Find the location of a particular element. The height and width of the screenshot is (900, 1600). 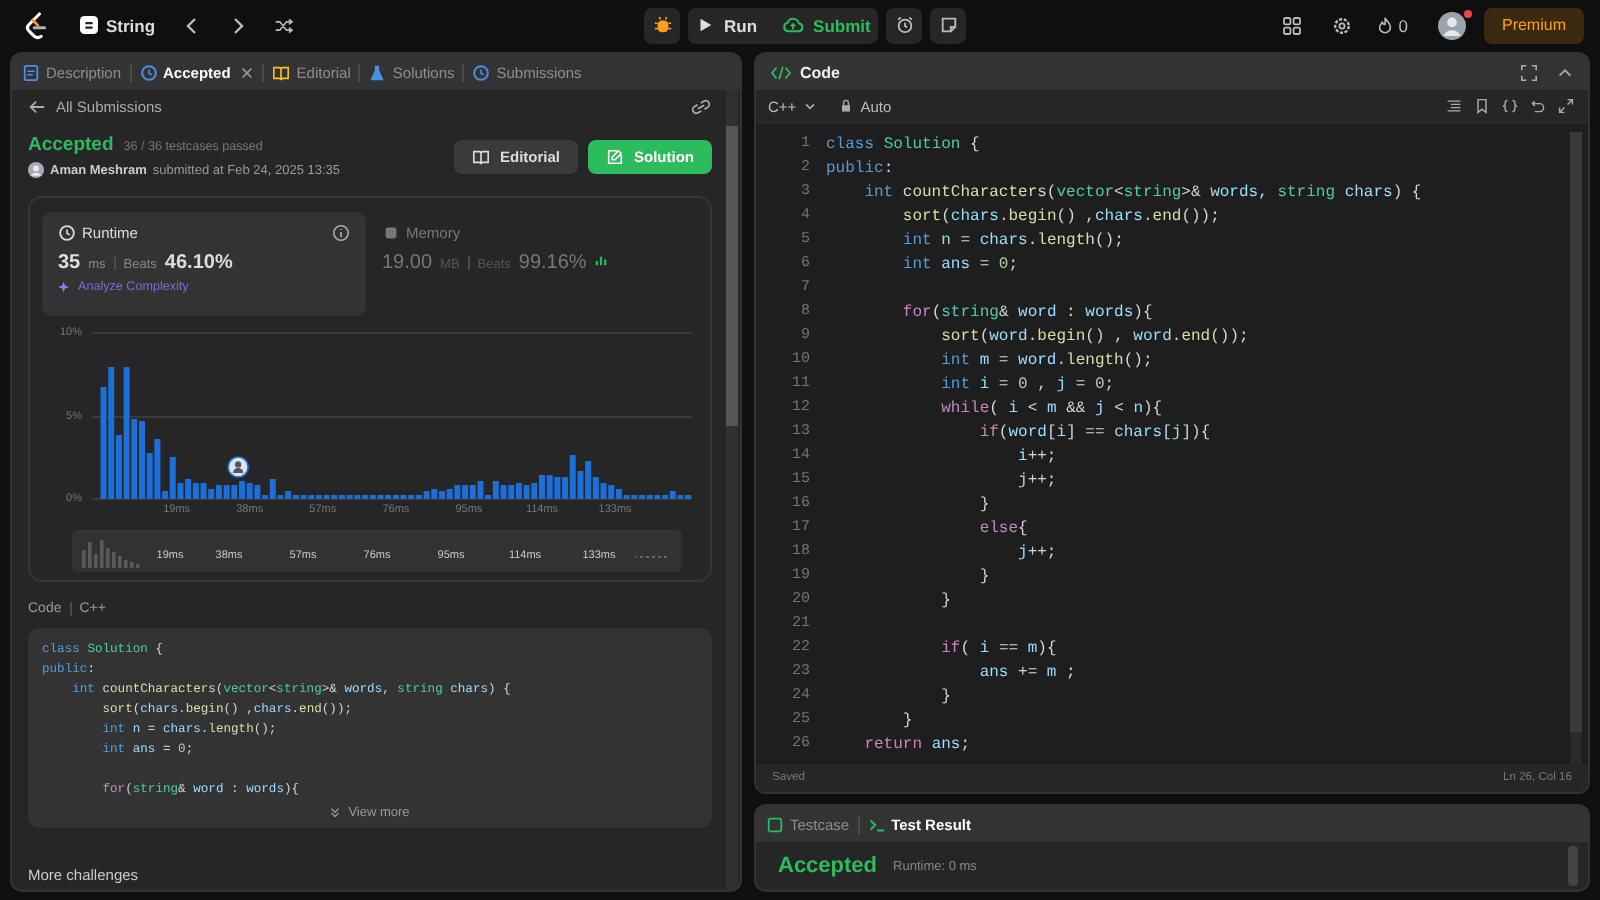

braces-icon is located at coordinates (1510, 106).